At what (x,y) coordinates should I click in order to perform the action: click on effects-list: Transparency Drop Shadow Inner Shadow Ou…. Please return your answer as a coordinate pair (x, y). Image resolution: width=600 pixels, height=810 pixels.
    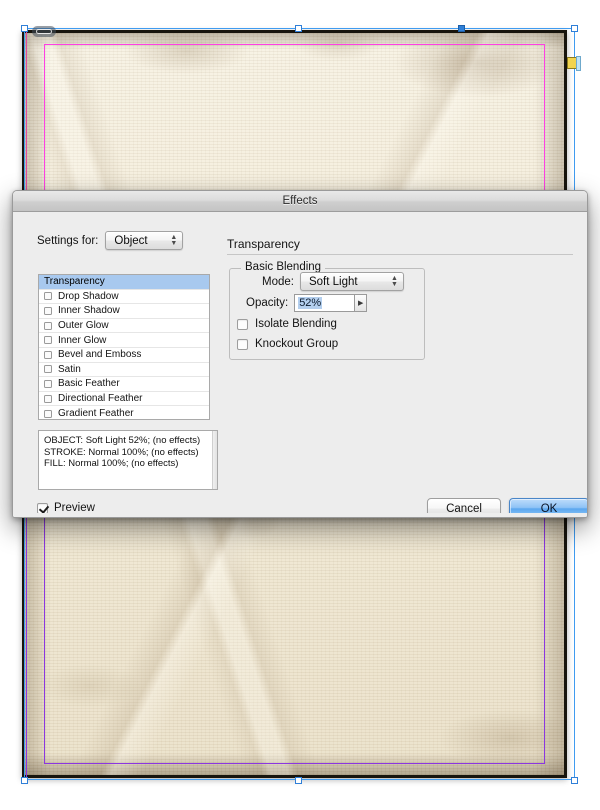
    Looking at the image, I should click on (124, 347).